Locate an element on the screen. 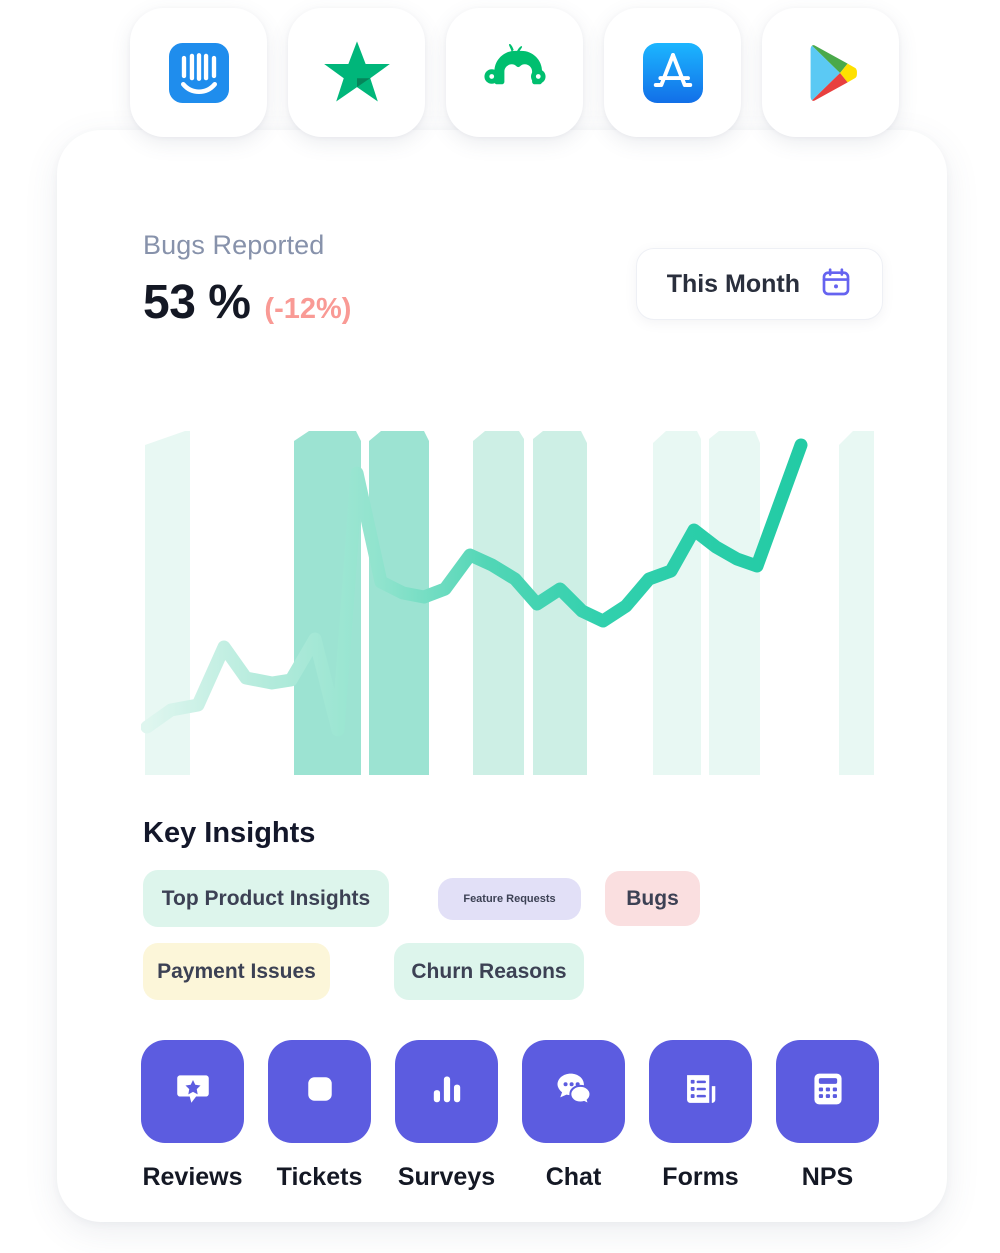  nav-tile-surveys is located at coordinates (446, 1091).